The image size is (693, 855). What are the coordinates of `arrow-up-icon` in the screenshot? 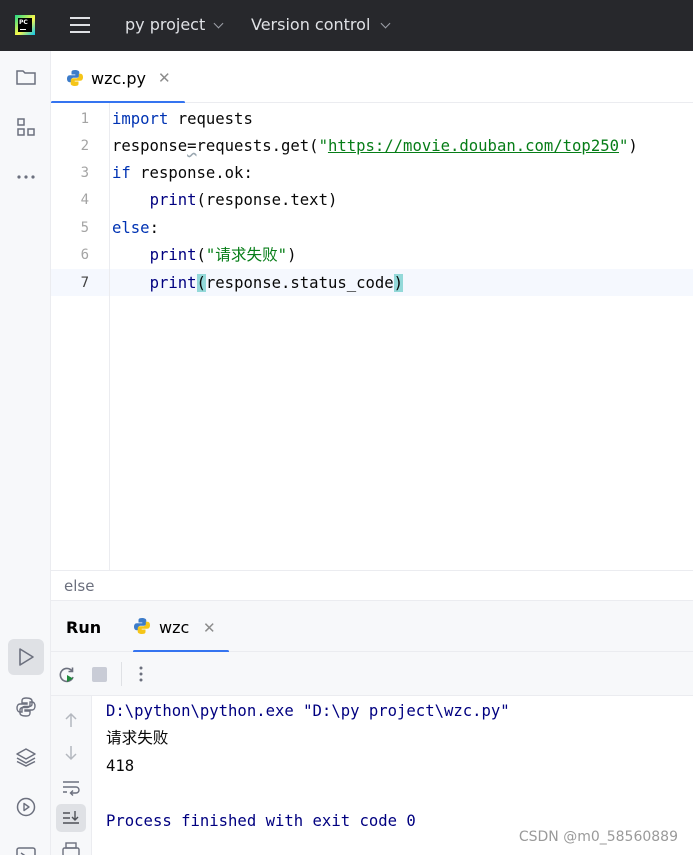 It's located at (71, 720).